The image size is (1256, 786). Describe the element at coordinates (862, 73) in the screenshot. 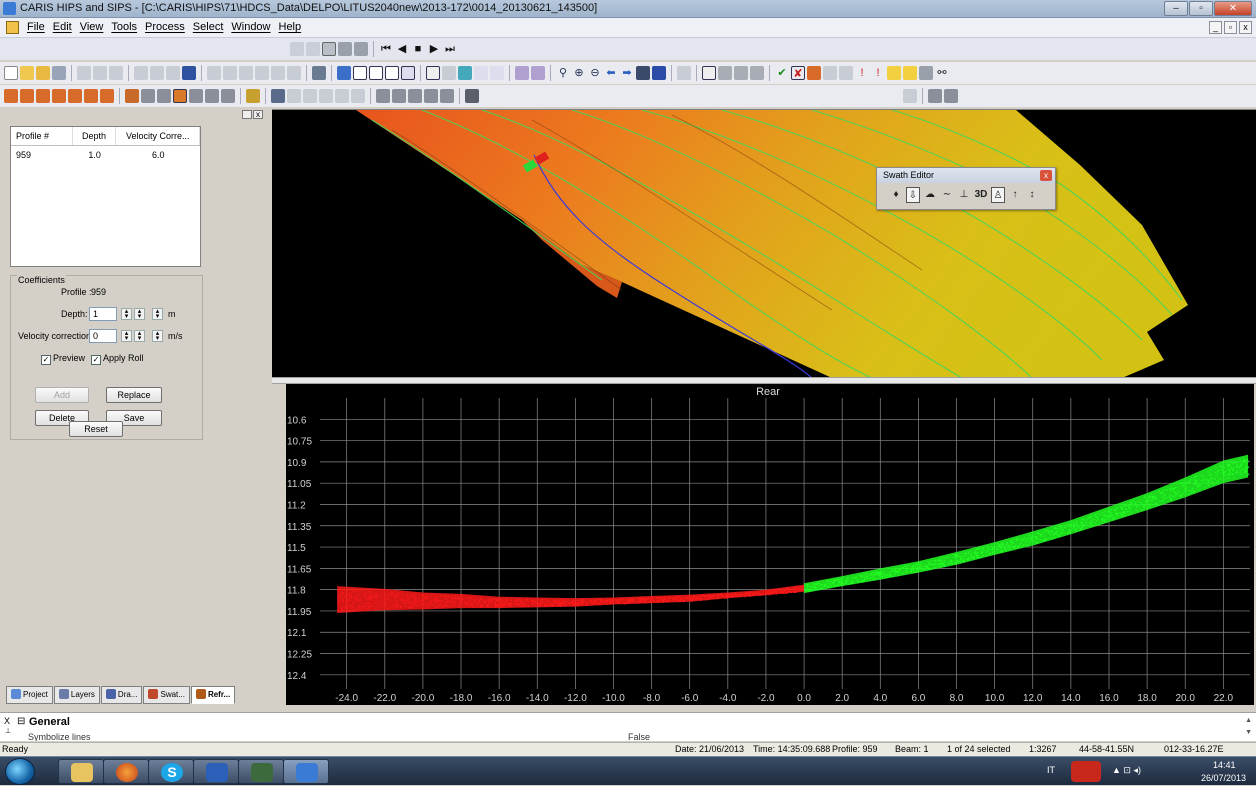

I see `flag-outstanding-icon: !` at that location.